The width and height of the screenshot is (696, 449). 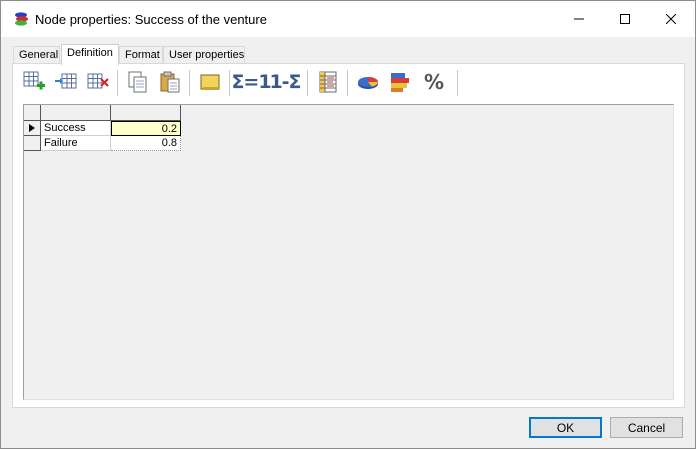 I want to click on insert-outcome-icon, so click(x=66, y=81).